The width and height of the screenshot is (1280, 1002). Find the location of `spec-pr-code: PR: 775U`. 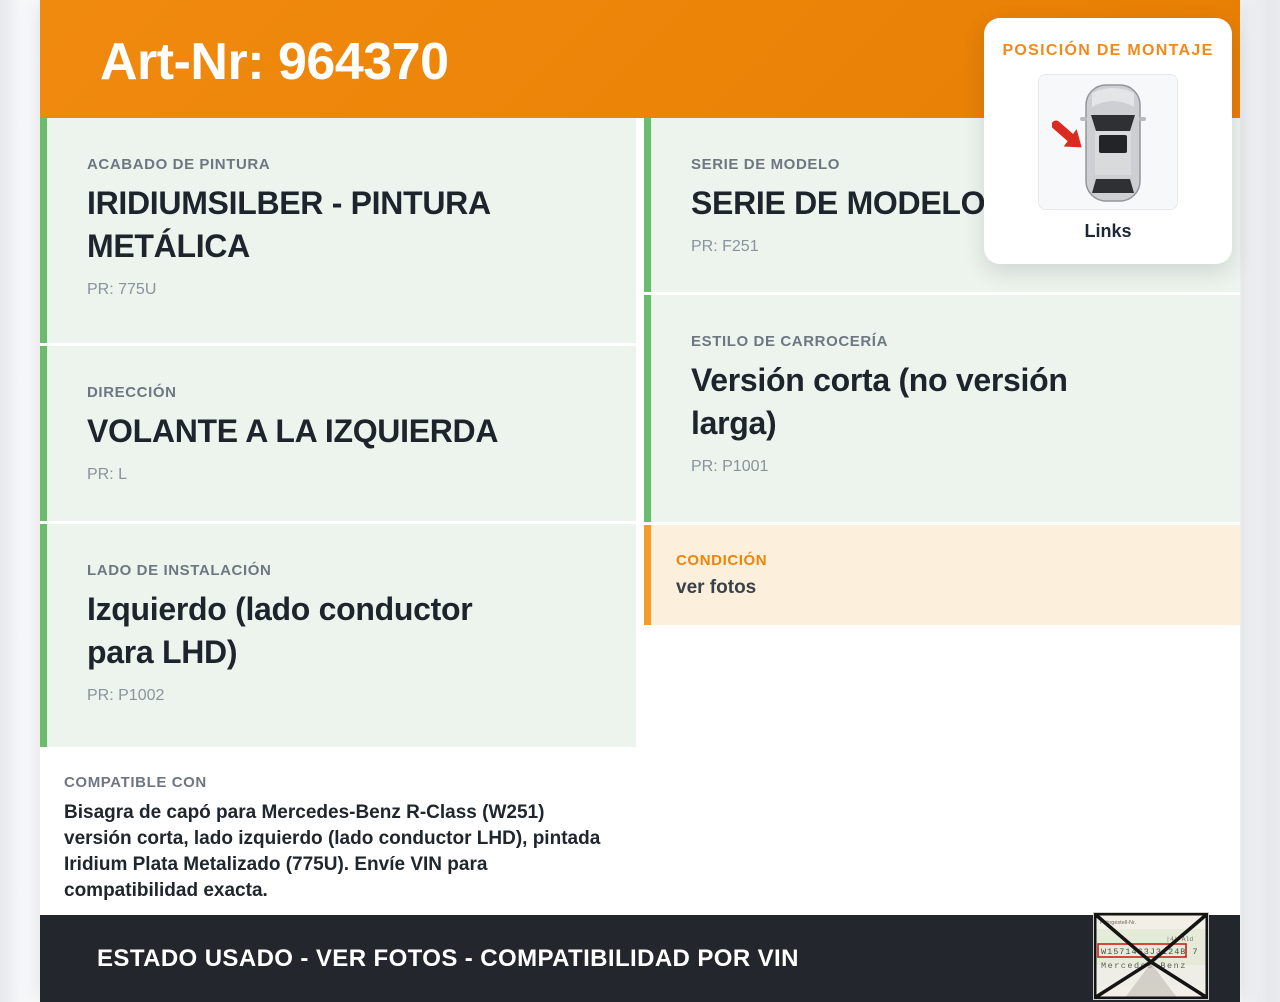

spec-pr-code: PR: 775U is located at coordinates (122, 289).